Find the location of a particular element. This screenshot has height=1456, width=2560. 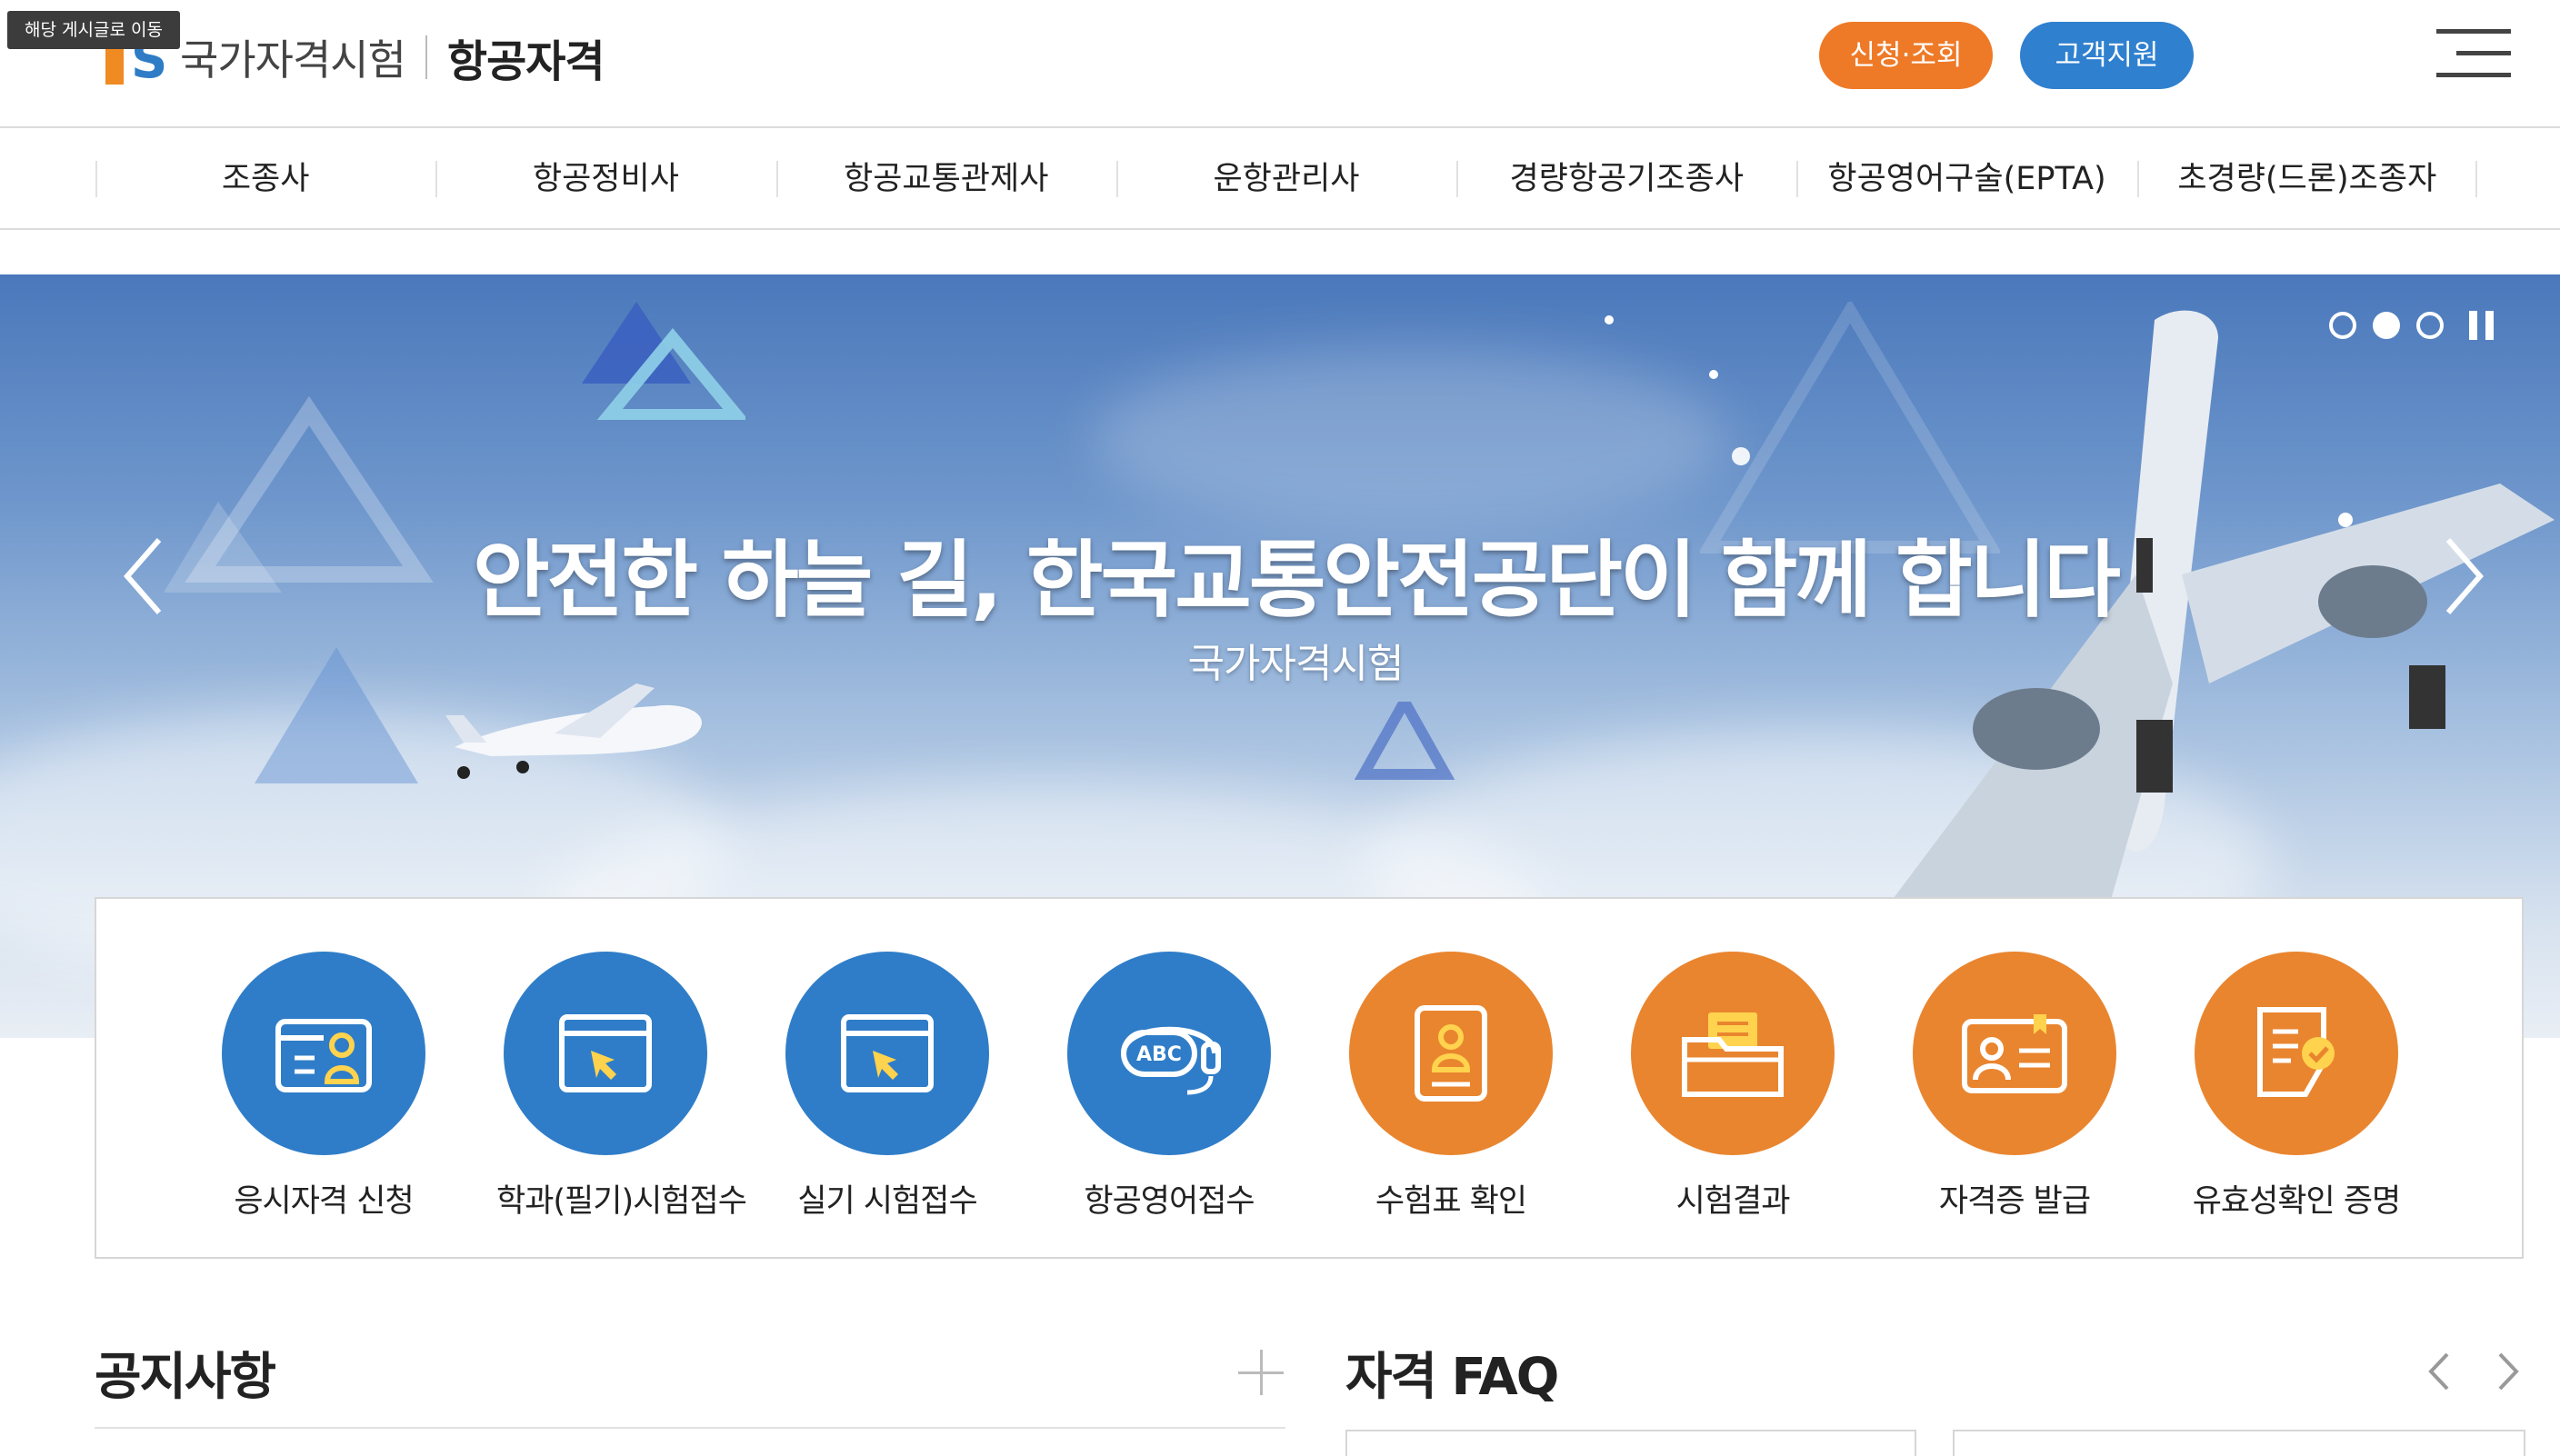

quick-item-practical-exam-registration: 실기 시험접수 is located at coordinates (887, 1088).